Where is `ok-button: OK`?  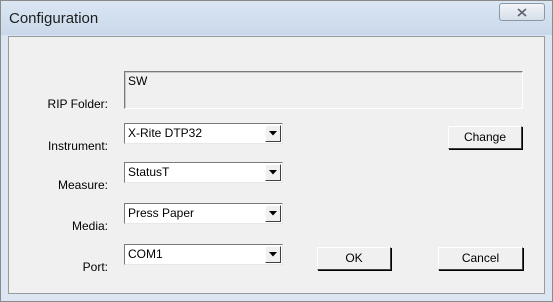
ok-button: OK is located at coordinates (354, 258).